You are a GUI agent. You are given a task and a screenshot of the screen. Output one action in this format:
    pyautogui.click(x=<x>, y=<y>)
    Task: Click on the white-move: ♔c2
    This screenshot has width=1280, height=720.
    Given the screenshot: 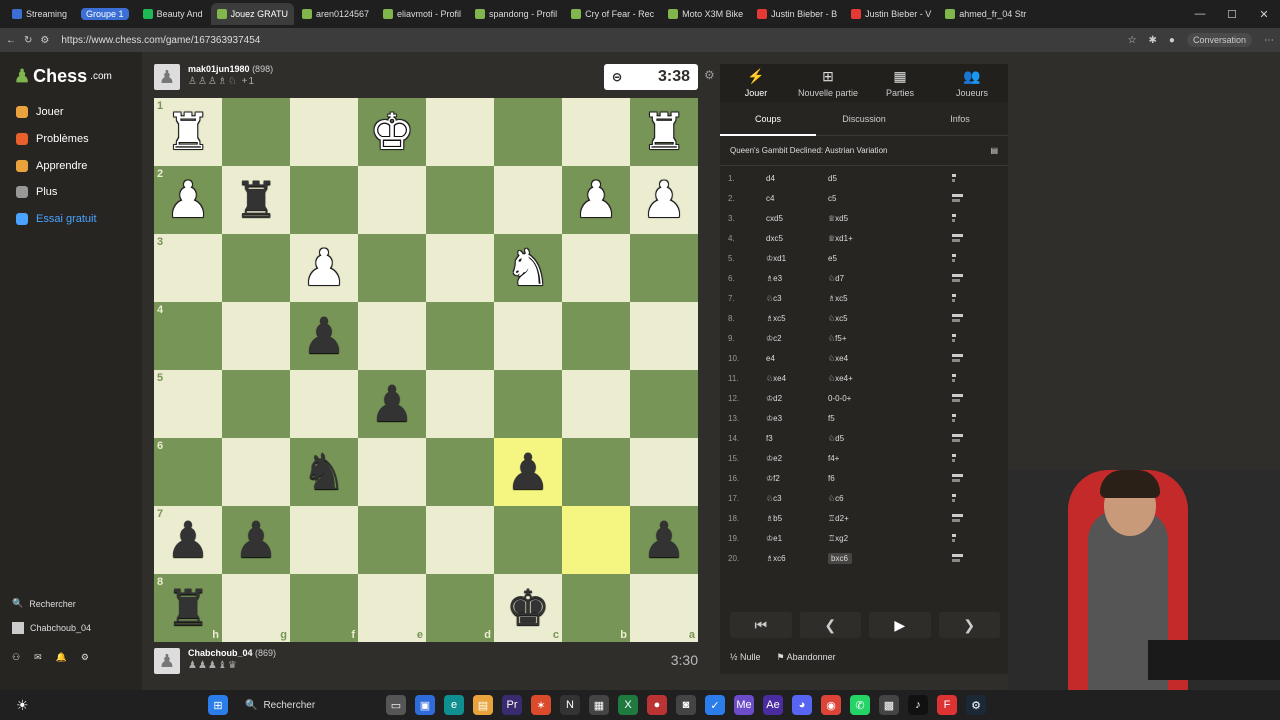 What is the action you would take?
    pyautogui.click(x=797, y=338)
    